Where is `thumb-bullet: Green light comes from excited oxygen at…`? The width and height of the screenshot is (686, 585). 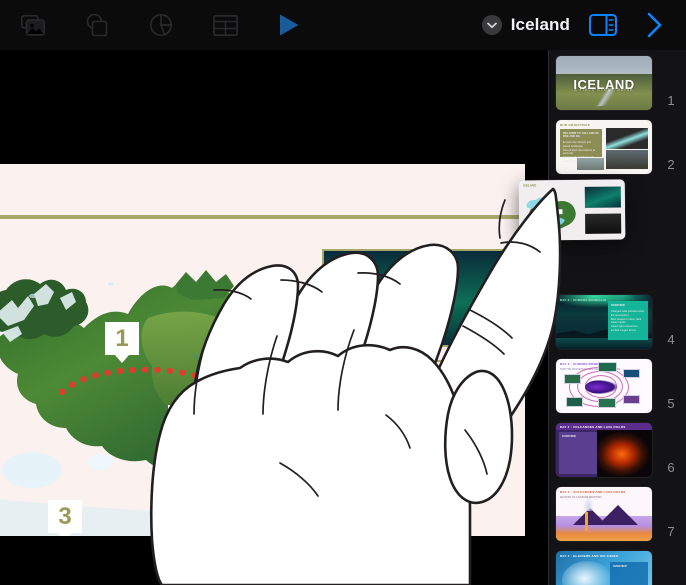
thumb-bullet: Green light comes from excited oxygen at… is located at coordinates (624, 328).